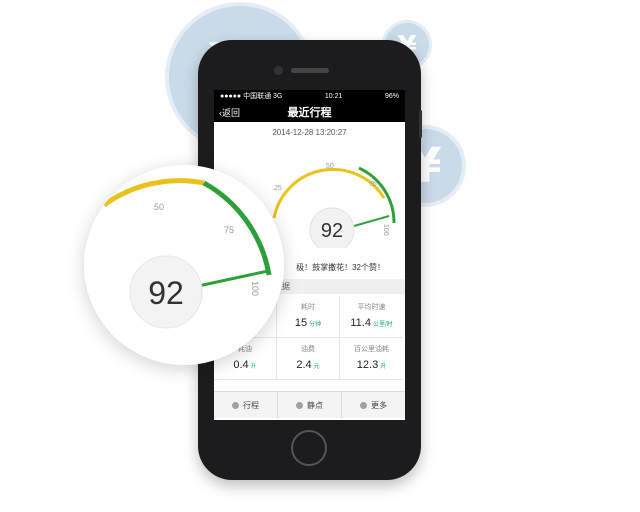 The height and width of the screenshot is (512, 640). Describe the element at coordinates (379, 405) in the screenshot. I see `tab-label: 更多` at that location.